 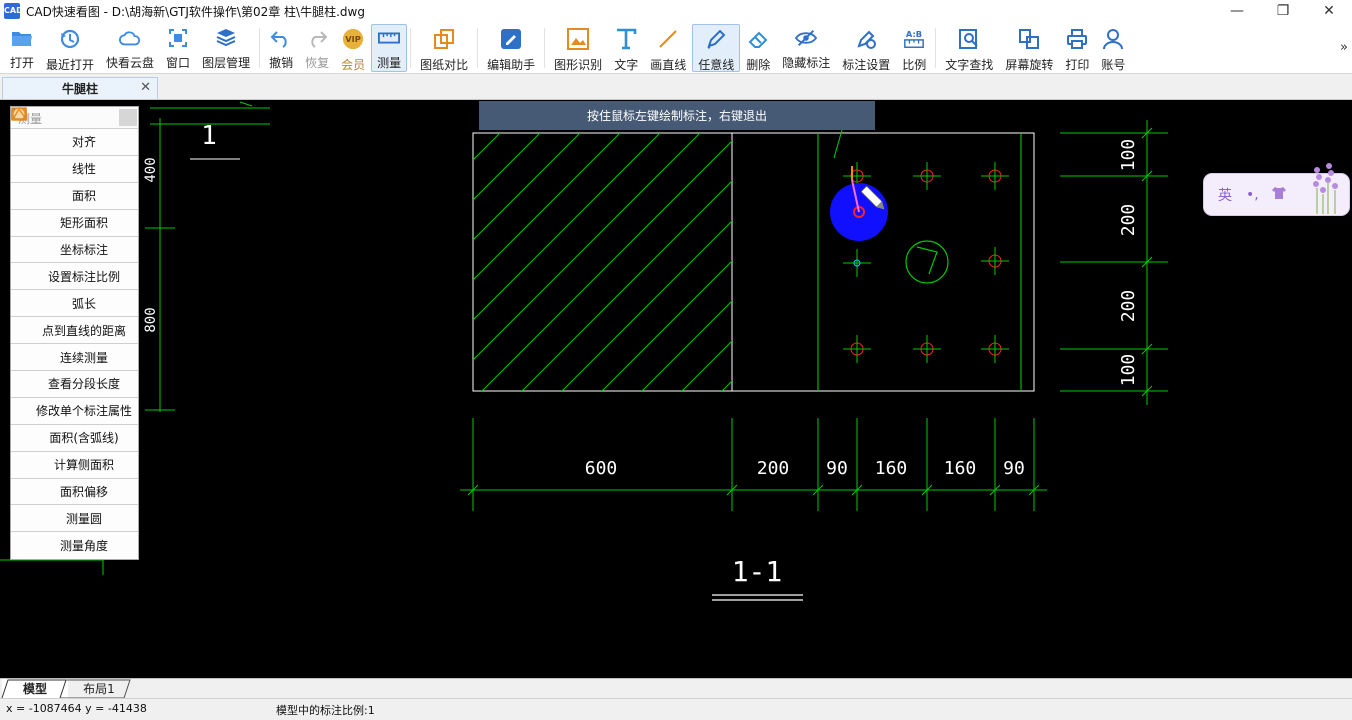 What do you see at coordinates (914, 34) in the screenshot?
I see `svg-text: A:B` at bounding box center [914, 34].